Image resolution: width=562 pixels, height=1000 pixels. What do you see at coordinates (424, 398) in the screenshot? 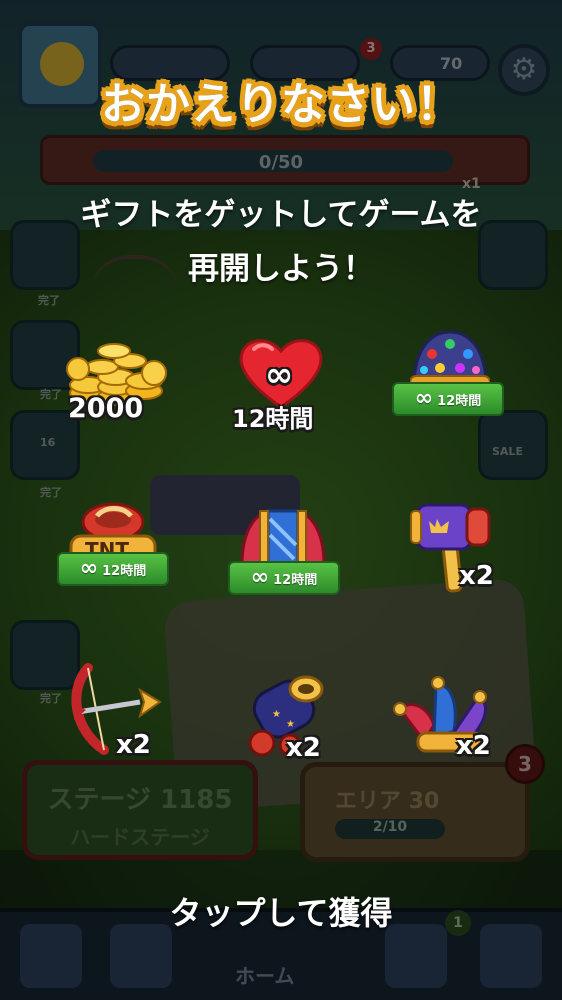
I see `disco-ball-infinity-symbol: ∞` at bounding box center [424, 398].